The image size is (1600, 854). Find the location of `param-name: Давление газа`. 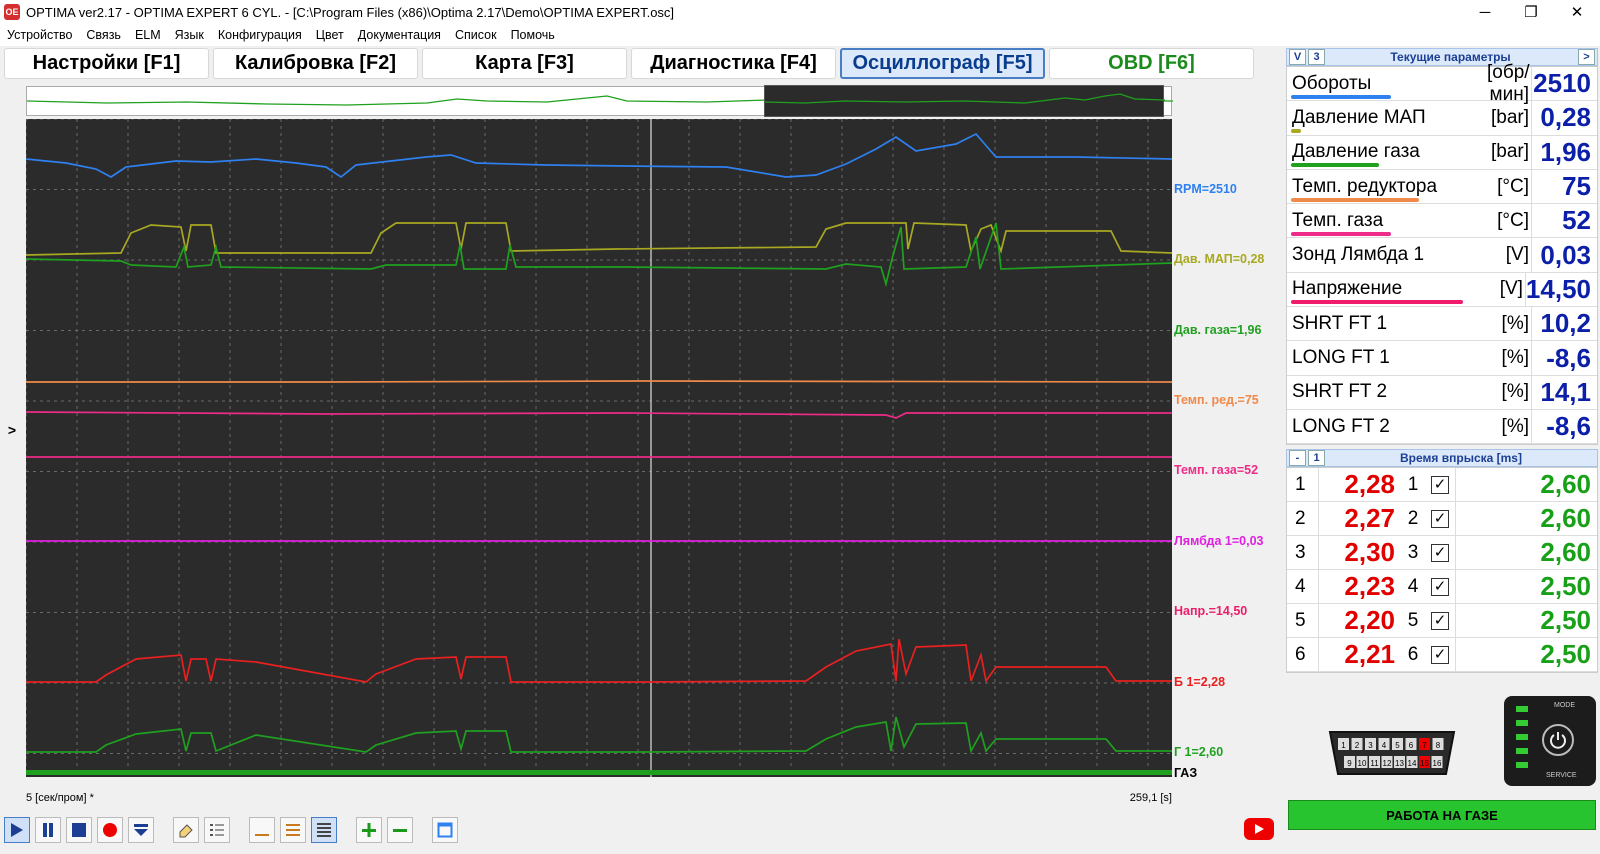

param-name: Давление газа is located at coordinates (1387, 154).